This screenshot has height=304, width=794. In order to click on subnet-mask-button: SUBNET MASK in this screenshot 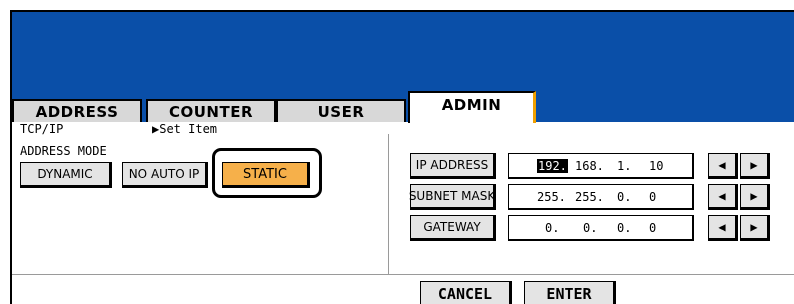, I will do `click(452, 197)`.